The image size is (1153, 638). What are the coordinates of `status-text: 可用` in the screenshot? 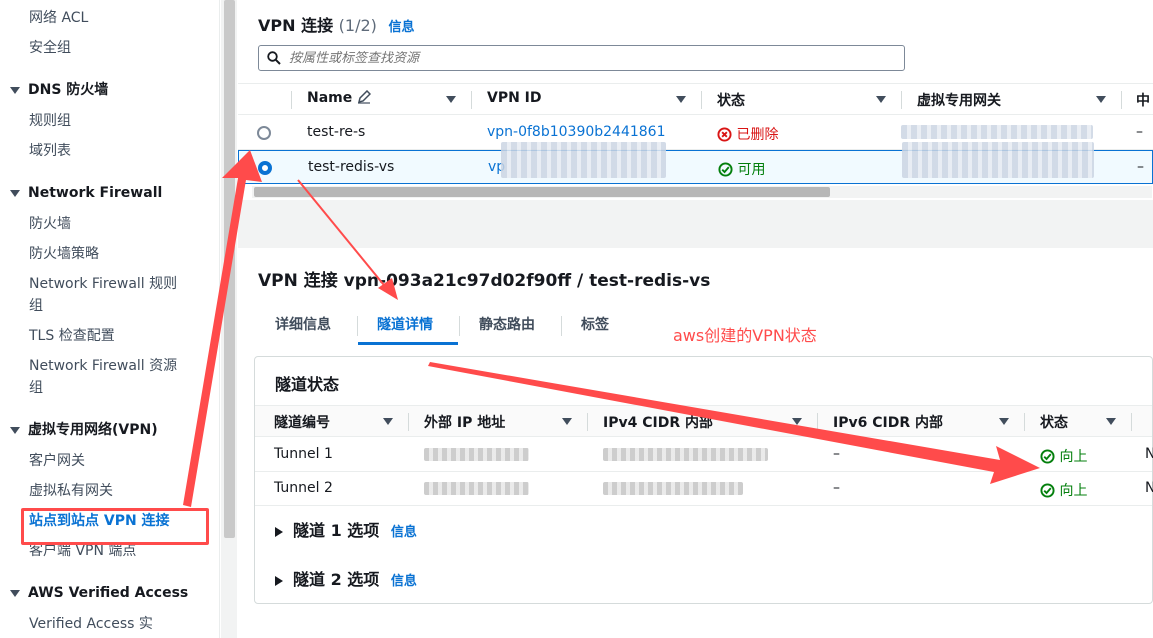 It's located at (751, 170).